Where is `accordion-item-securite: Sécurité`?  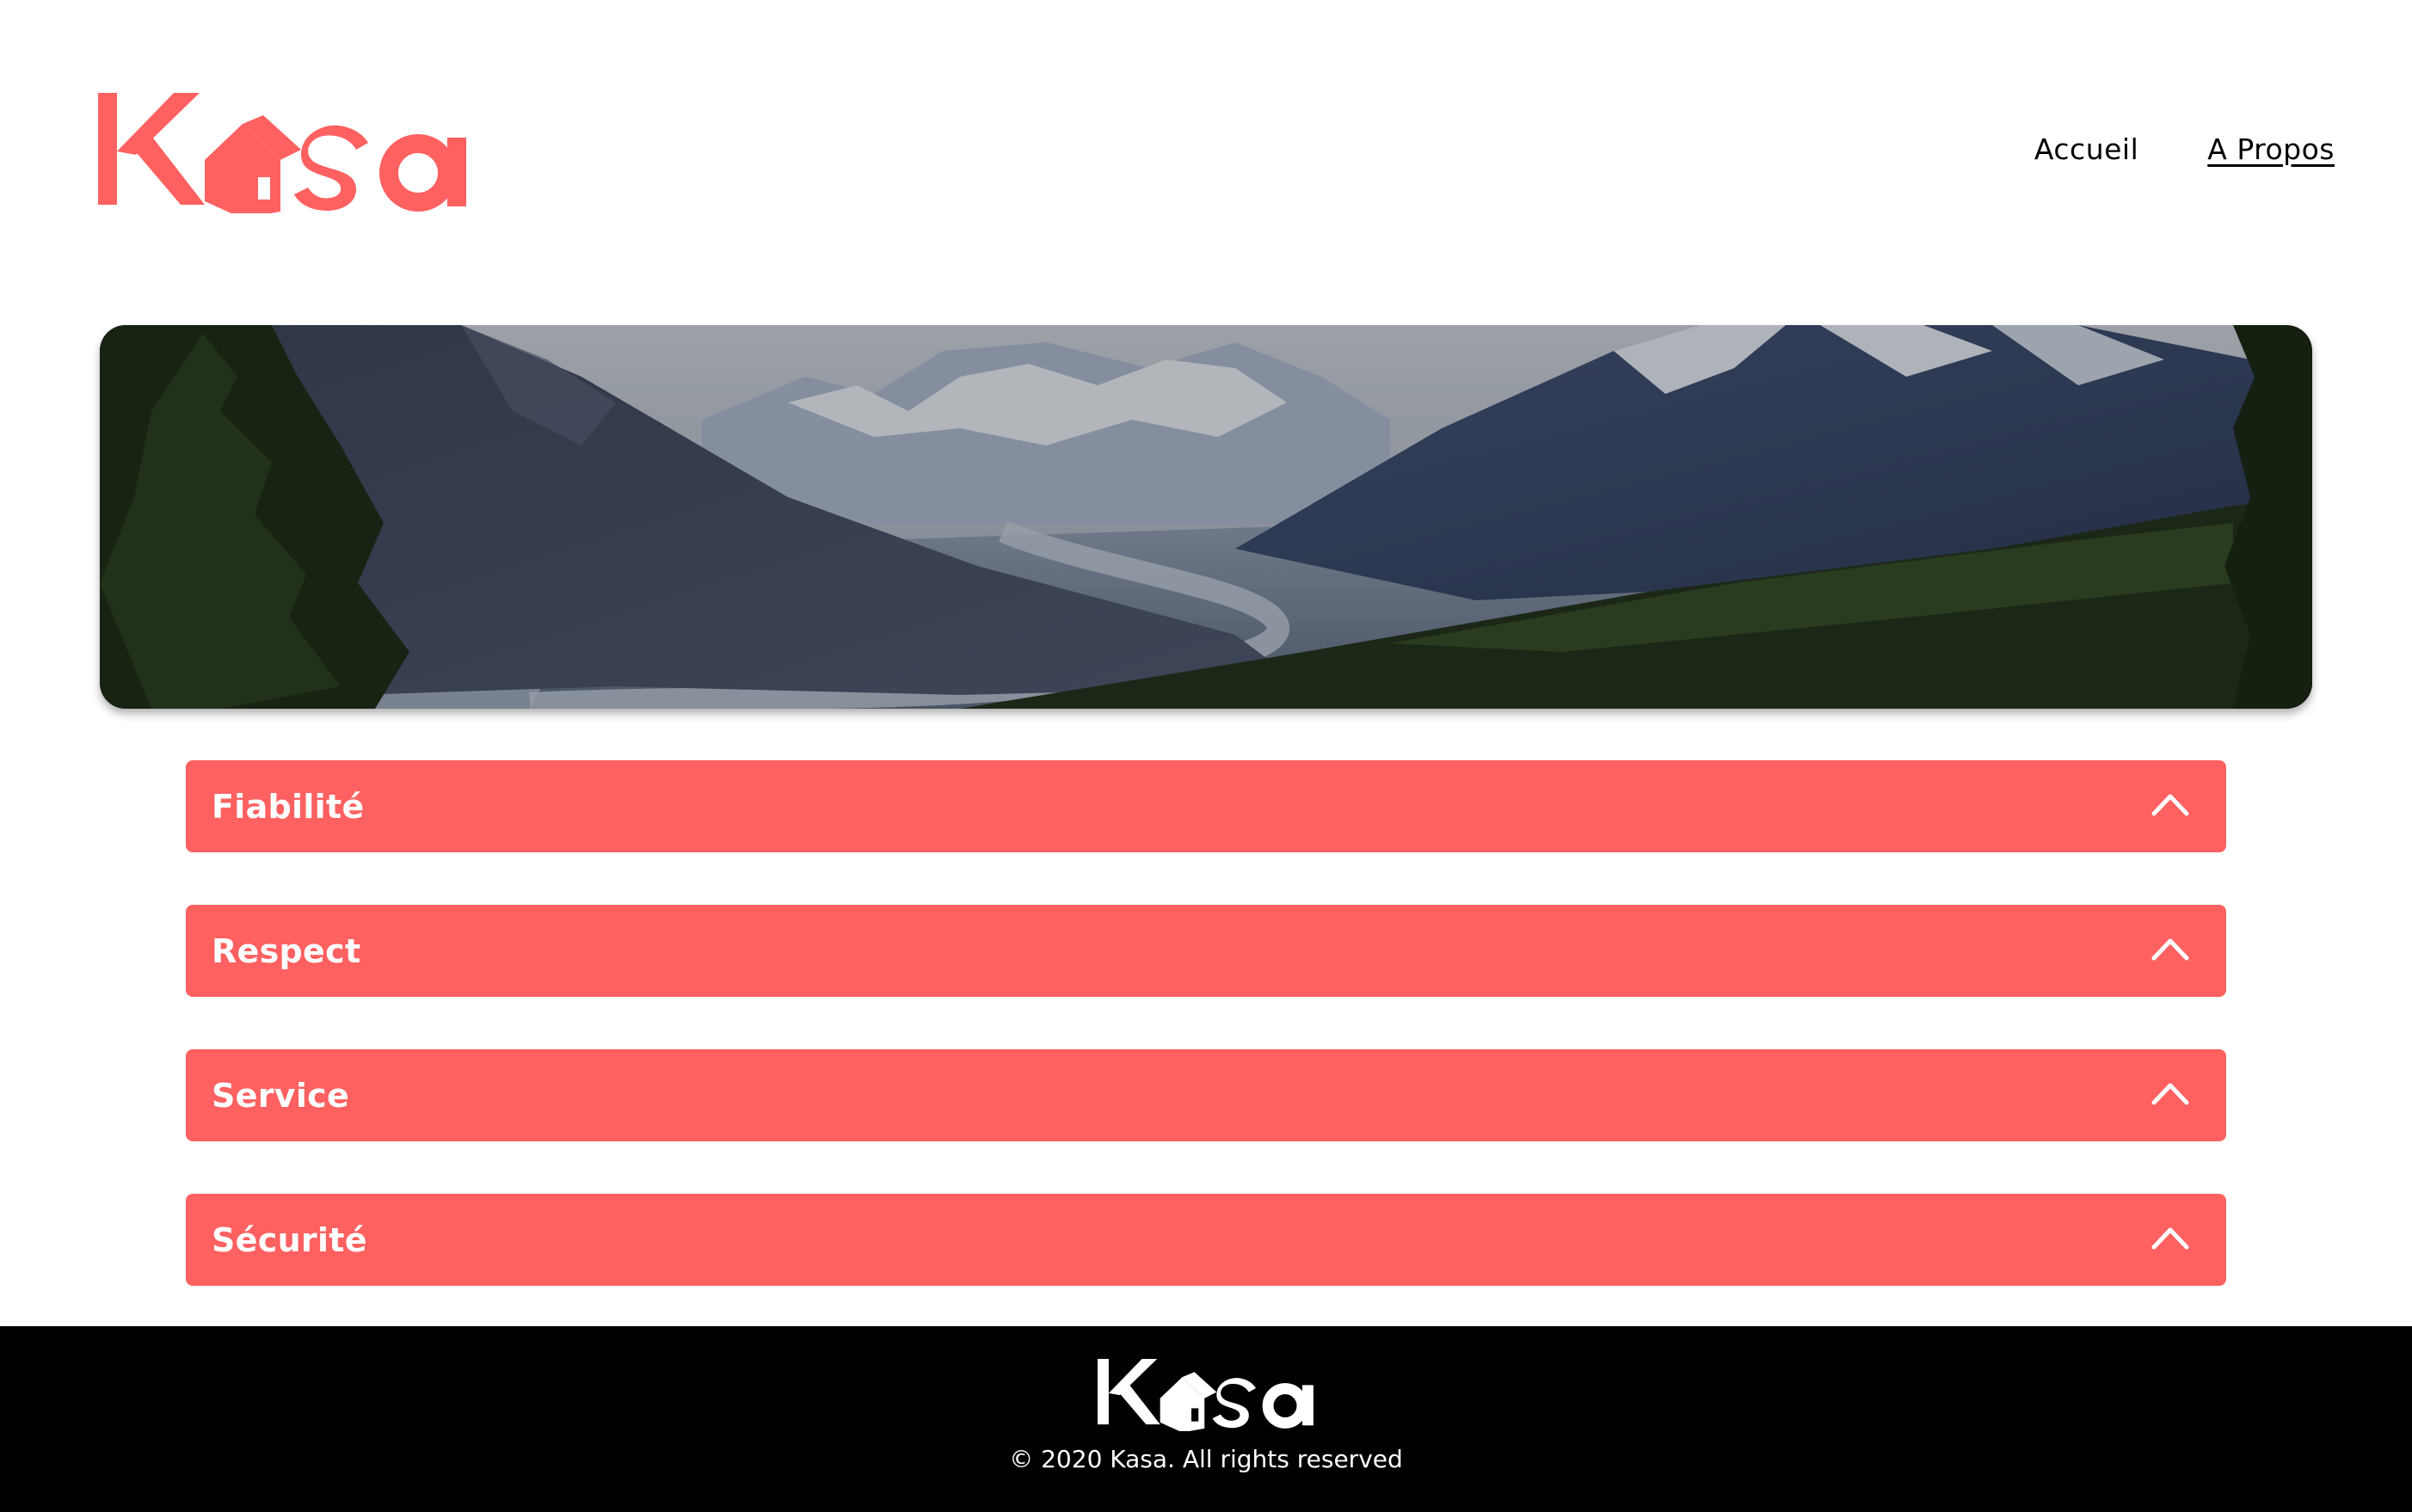
accordion-item-securite: Sécurité is located at coordinates (1206, 1240).